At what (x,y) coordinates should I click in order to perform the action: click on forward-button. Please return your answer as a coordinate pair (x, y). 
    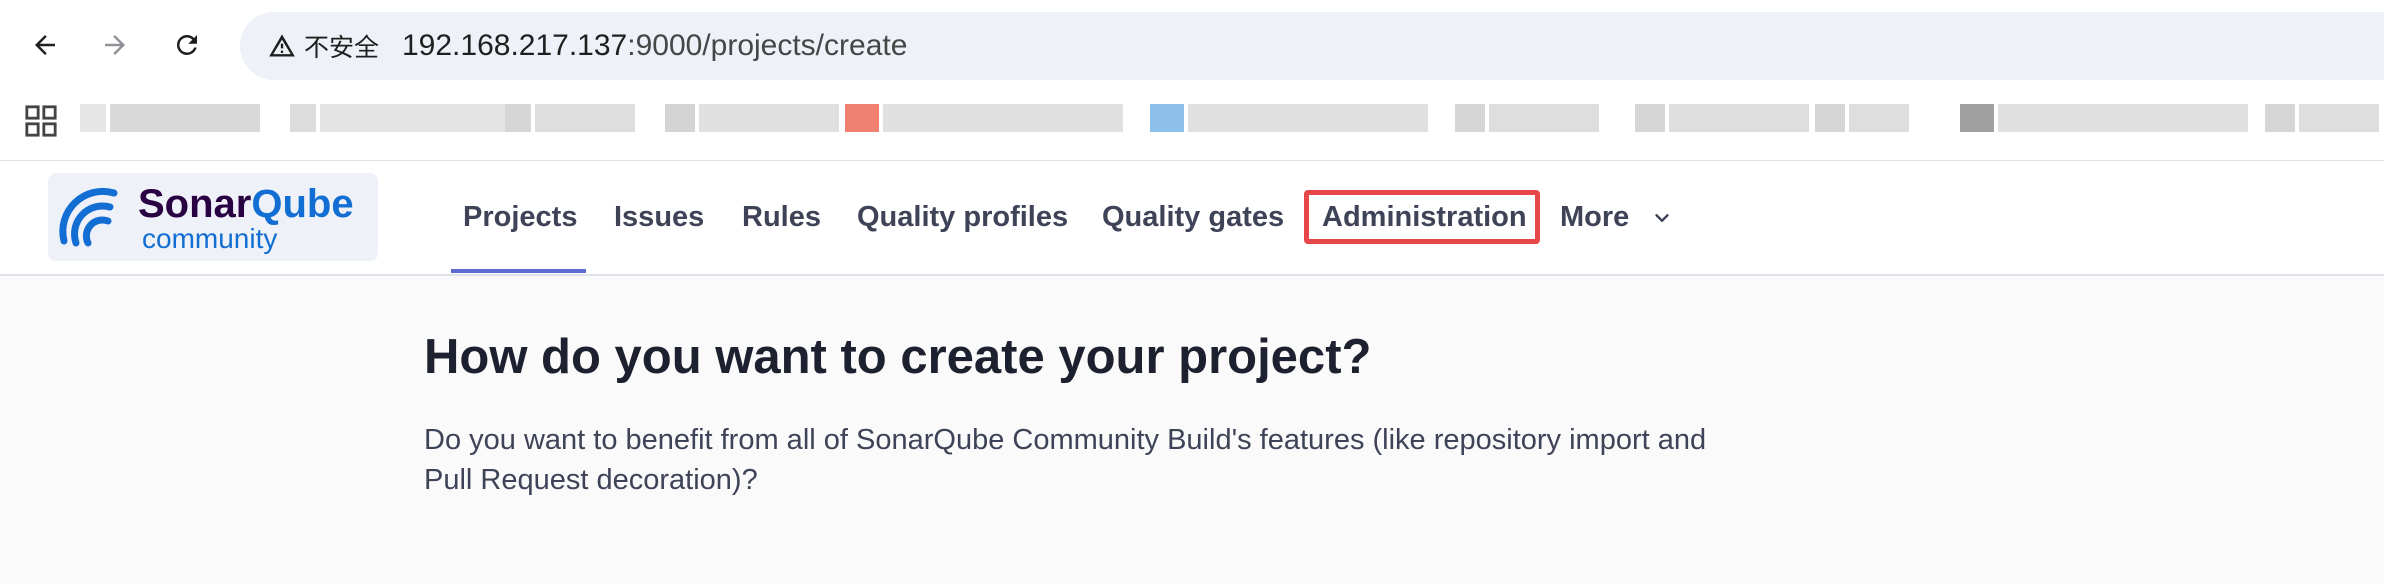
    Looking at the image, I should click on (115, 45).